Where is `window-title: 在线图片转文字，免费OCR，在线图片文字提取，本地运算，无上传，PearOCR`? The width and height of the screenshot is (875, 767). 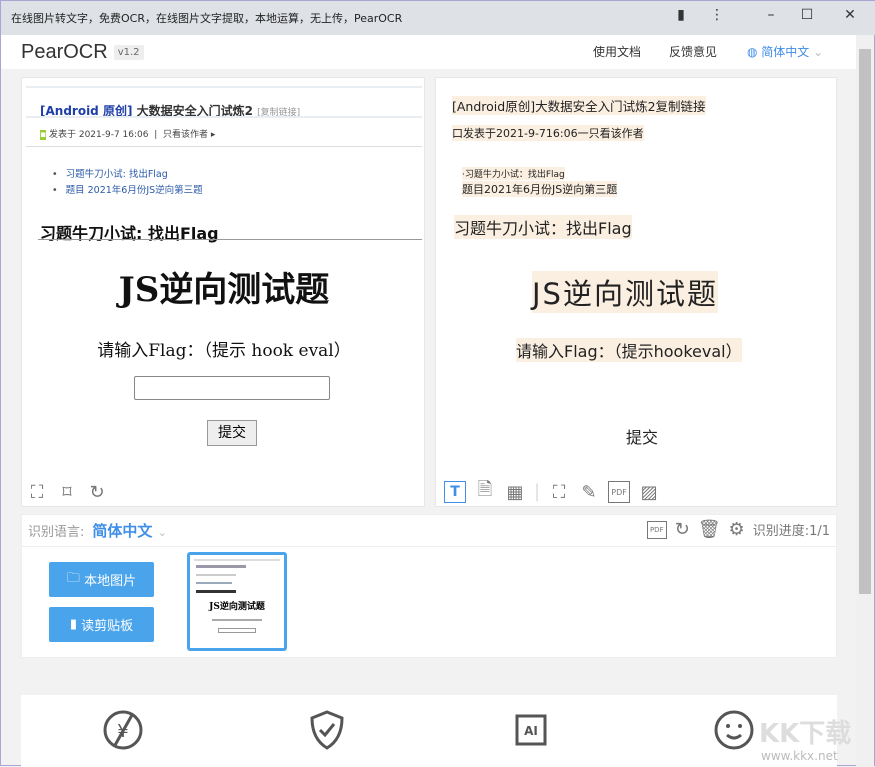
window-title: 在线图片转文字，免费OCR，在线图片文字提取，本地运算，无上传，PearOCR is located at coordinates (207, 18).